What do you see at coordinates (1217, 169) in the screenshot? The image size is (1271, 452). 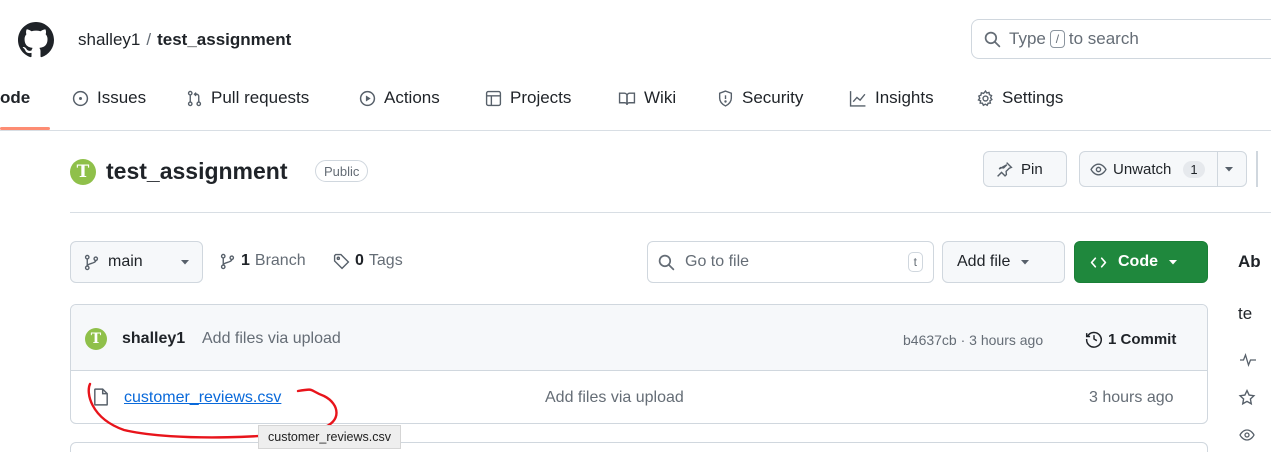 I see `unwatch-split-divider` at bounding box center [1217, 169].